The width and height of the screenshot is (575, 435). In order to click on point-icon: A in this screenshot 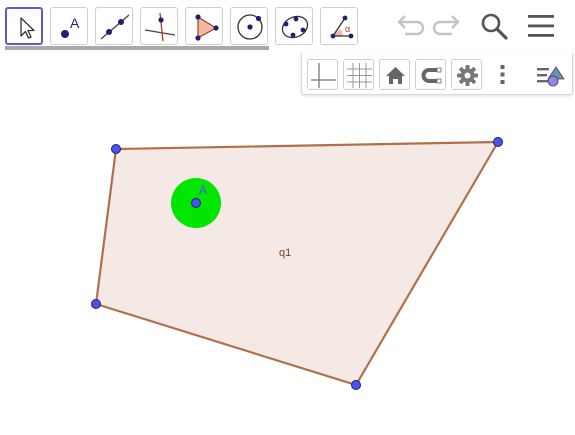, I will do `click(70, 26)`.